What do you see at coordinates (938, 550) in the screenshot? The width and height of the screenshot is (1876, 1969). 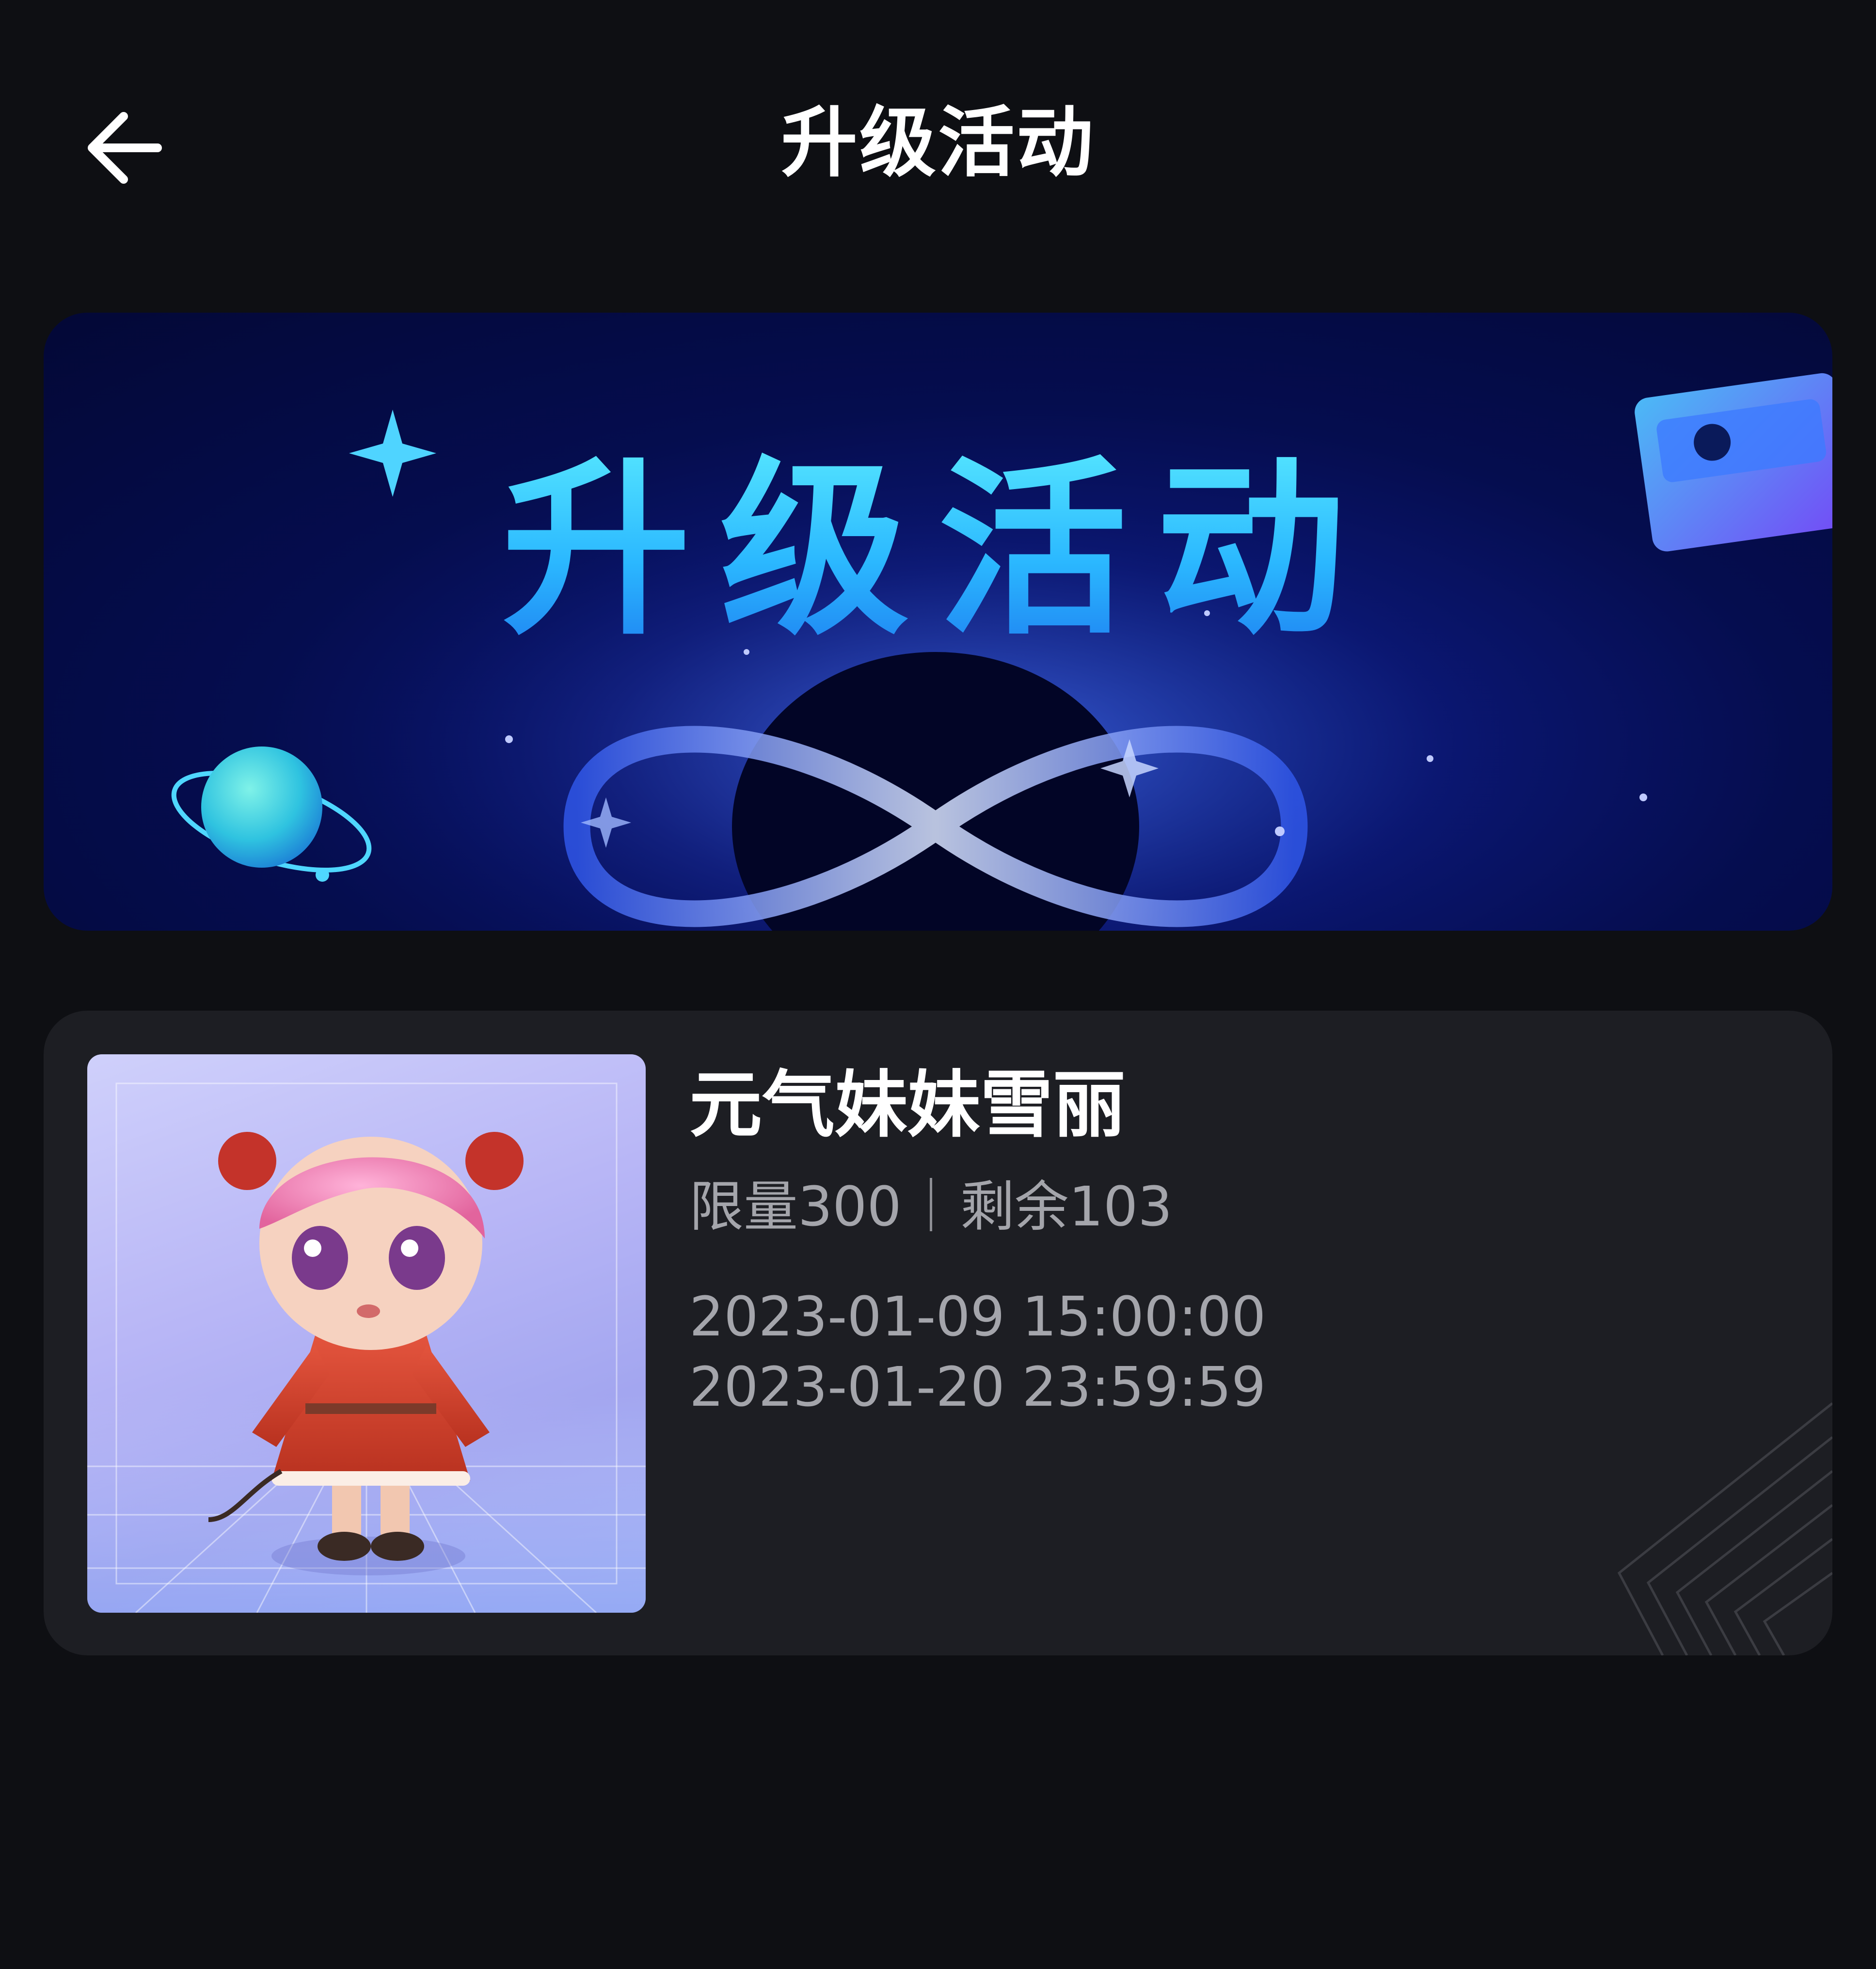 I see `banner-title: 升级活动` at bounding box center [938, 550].